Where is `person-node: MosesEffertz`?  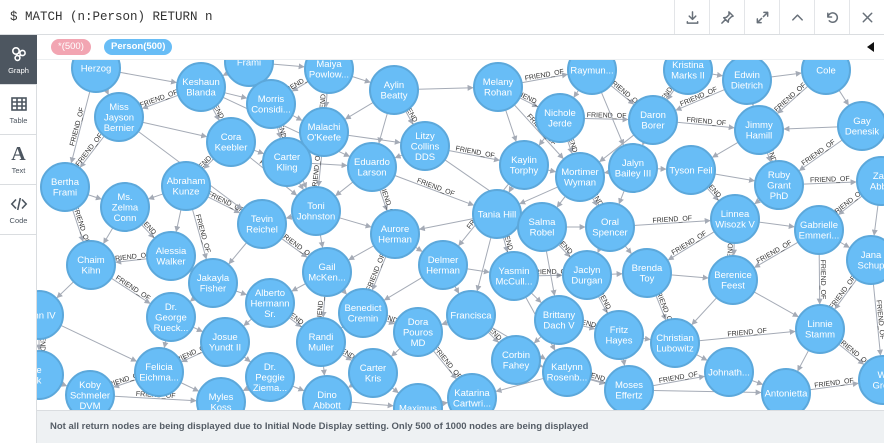
person-node: MosesEffertz is located at coordinates (629, 387).